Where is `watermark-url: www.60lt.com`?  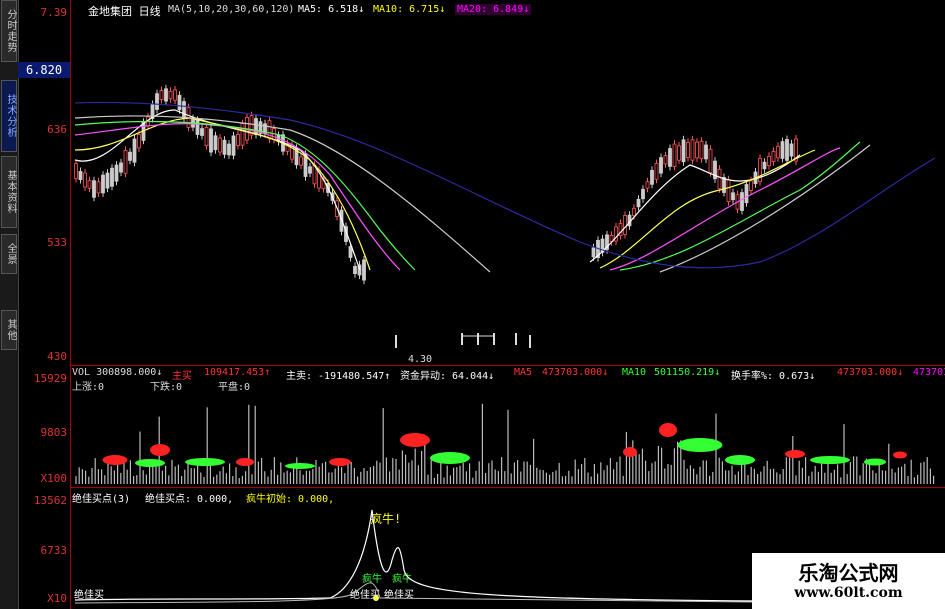
watermark-url: www.60lt.com is located at coordinates (848, 593).